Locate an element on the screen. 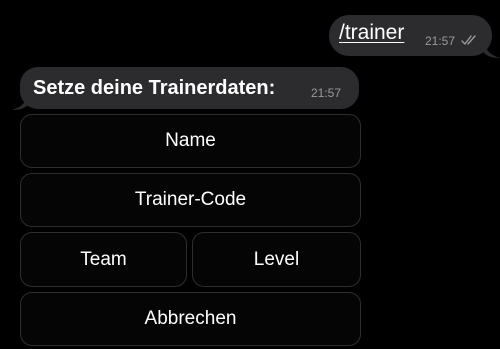 This screenshot has width=500, height=349. outgoing-message-command-link: /trainer is located at coordinates (371, 33).